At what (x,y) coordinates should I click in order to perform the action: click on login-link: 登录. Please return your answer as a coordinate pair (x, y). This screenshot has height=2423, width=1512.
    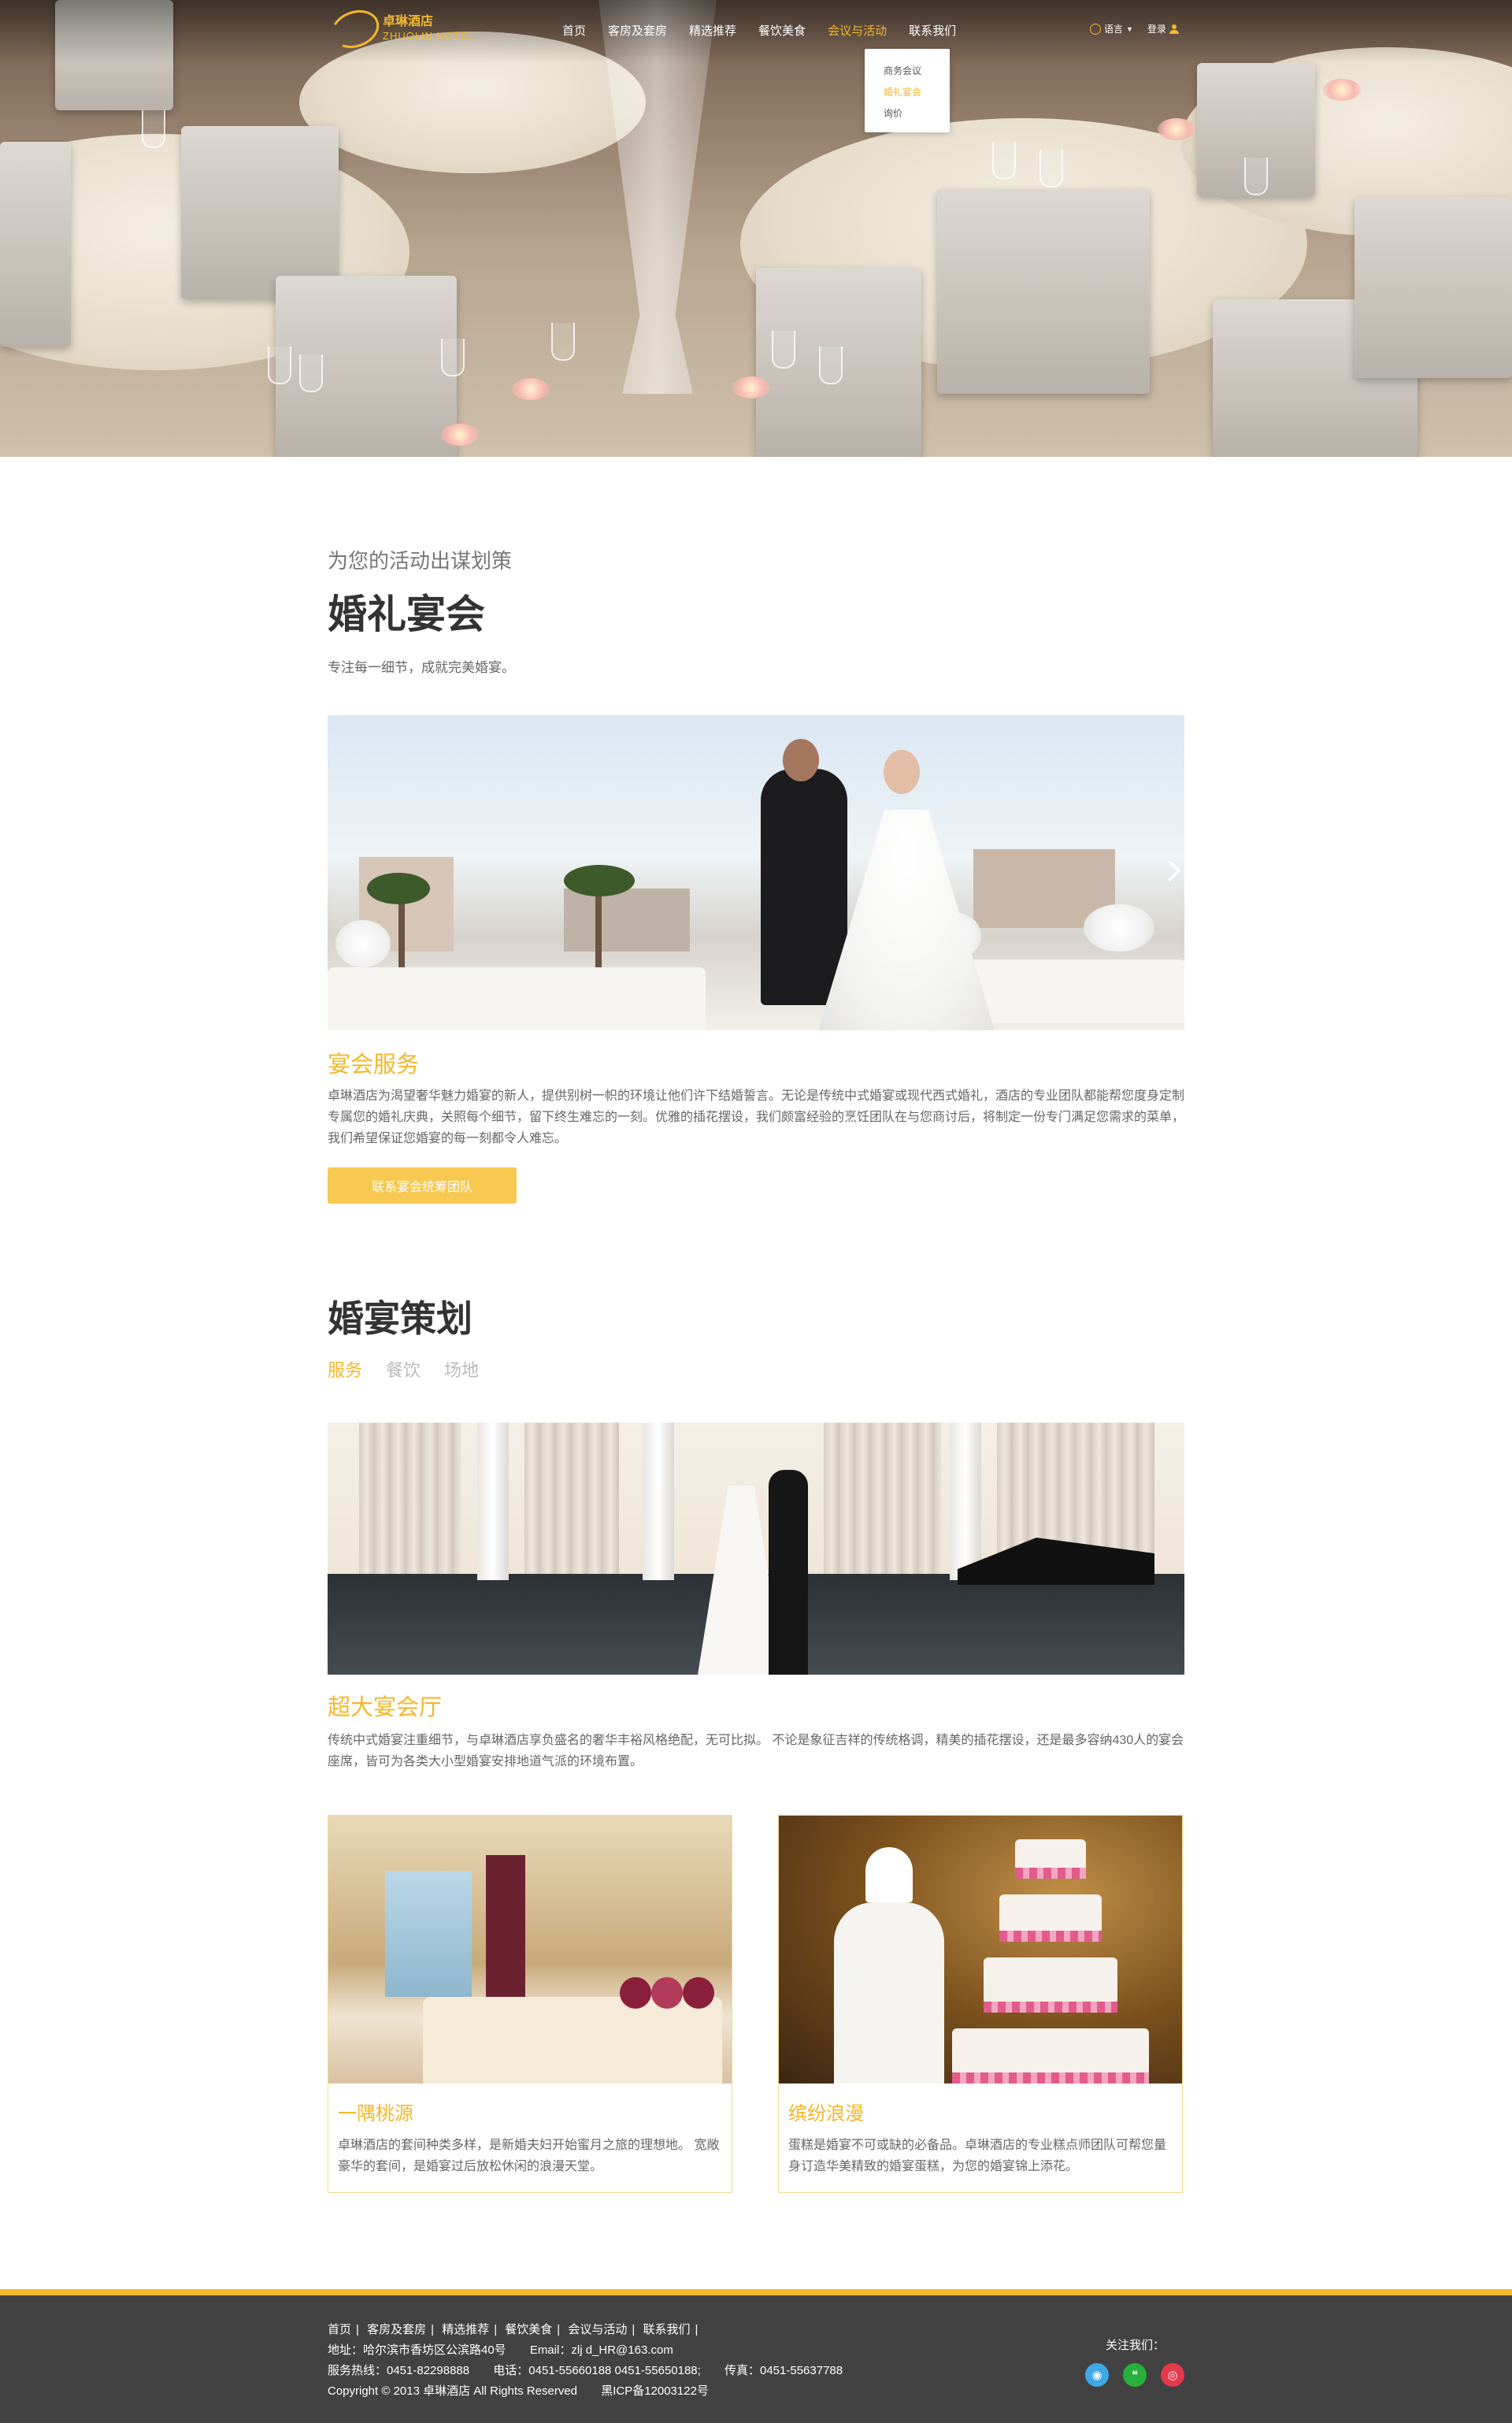
    Looking at the image, I should click on (1163, 28).